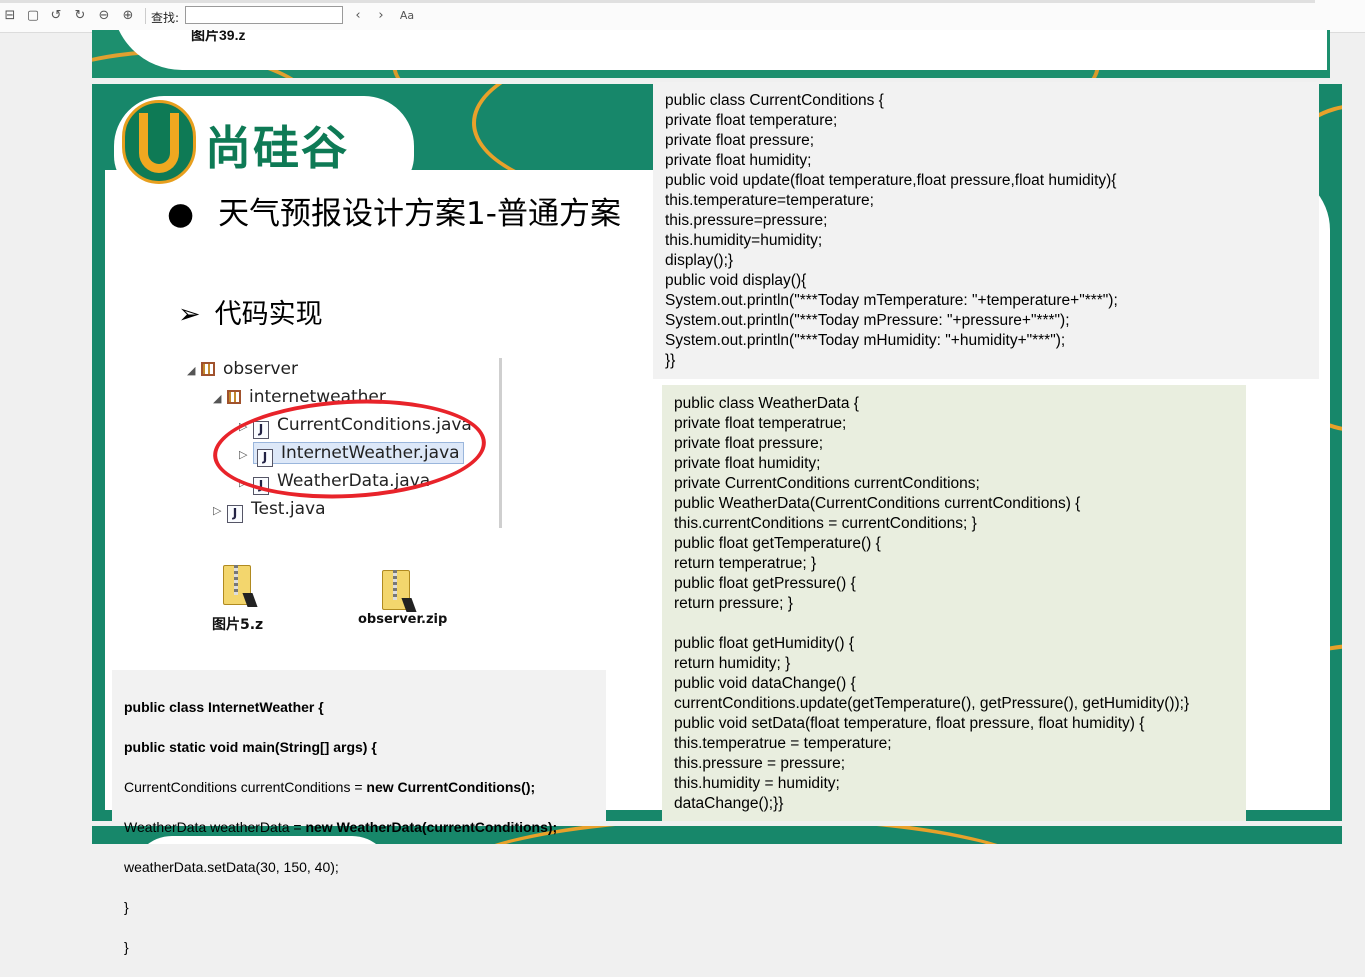 This screenshot has height=977, width=1365. I want to click on tree-file: ▷ J Test.java, so click(269, 511).